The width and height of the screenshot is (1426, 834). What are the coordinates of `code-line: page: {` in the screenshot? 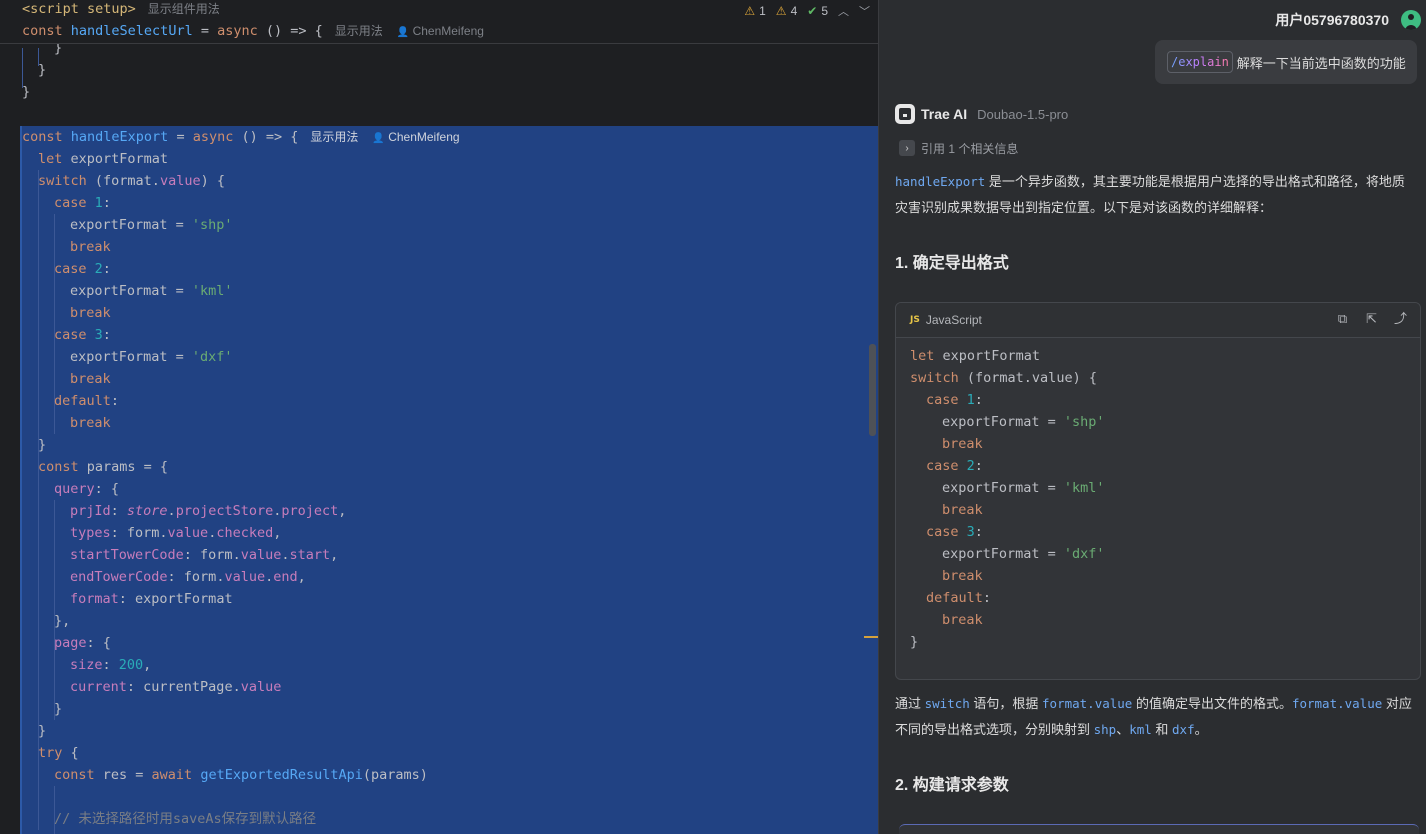 It's located at (82, 643).